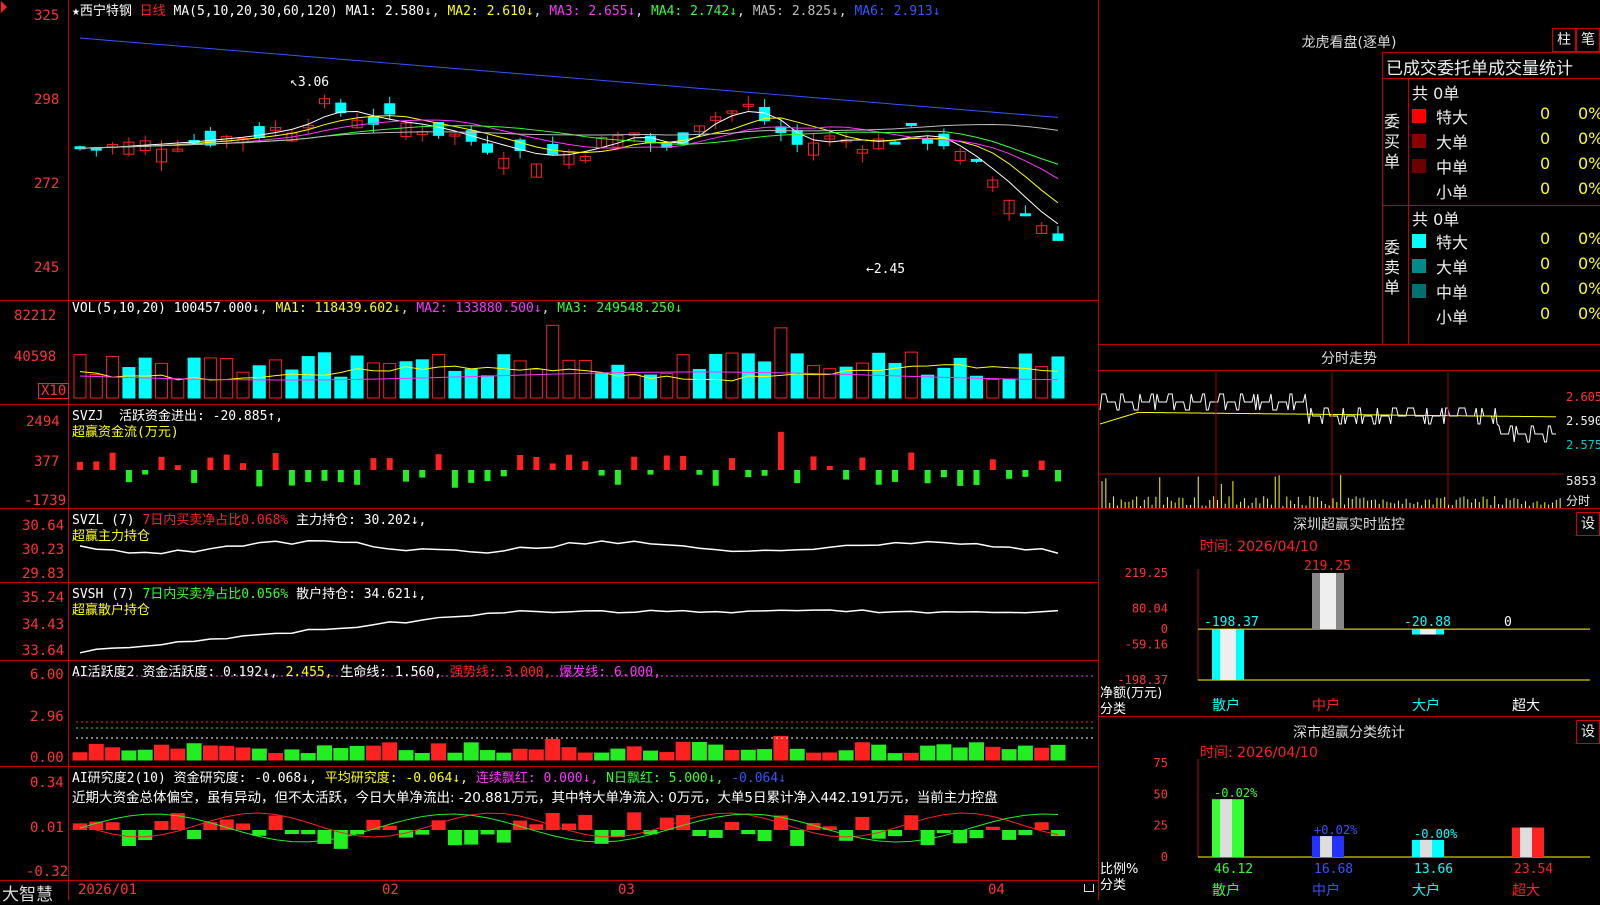  I want to click on order-type: 大单, so click(1452, 142).